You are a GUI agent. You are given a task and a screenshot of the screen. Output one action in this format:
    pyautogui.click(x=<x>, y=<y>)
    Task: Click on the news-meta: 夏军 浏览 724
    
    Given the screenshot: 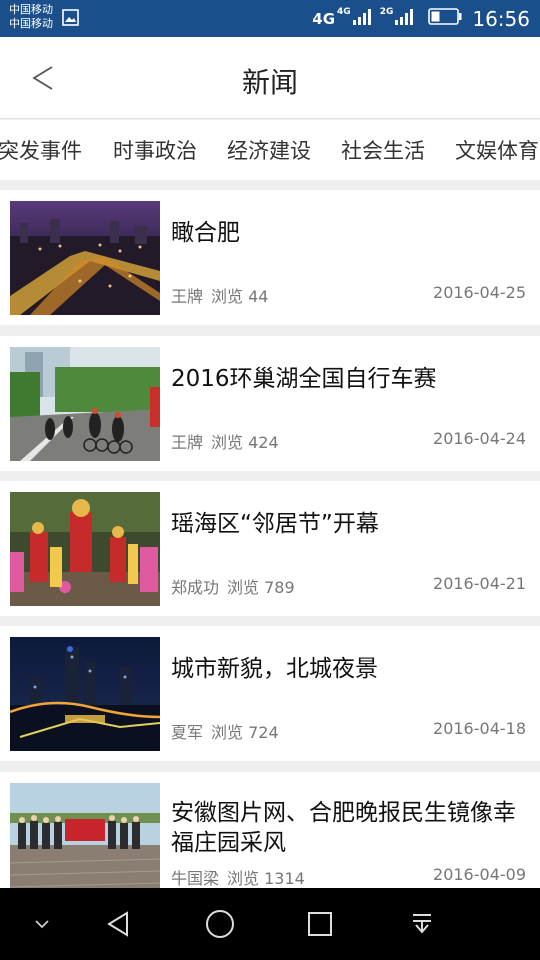 What is the action you would take?
    pyautogui.click(x=225, y=731)
    